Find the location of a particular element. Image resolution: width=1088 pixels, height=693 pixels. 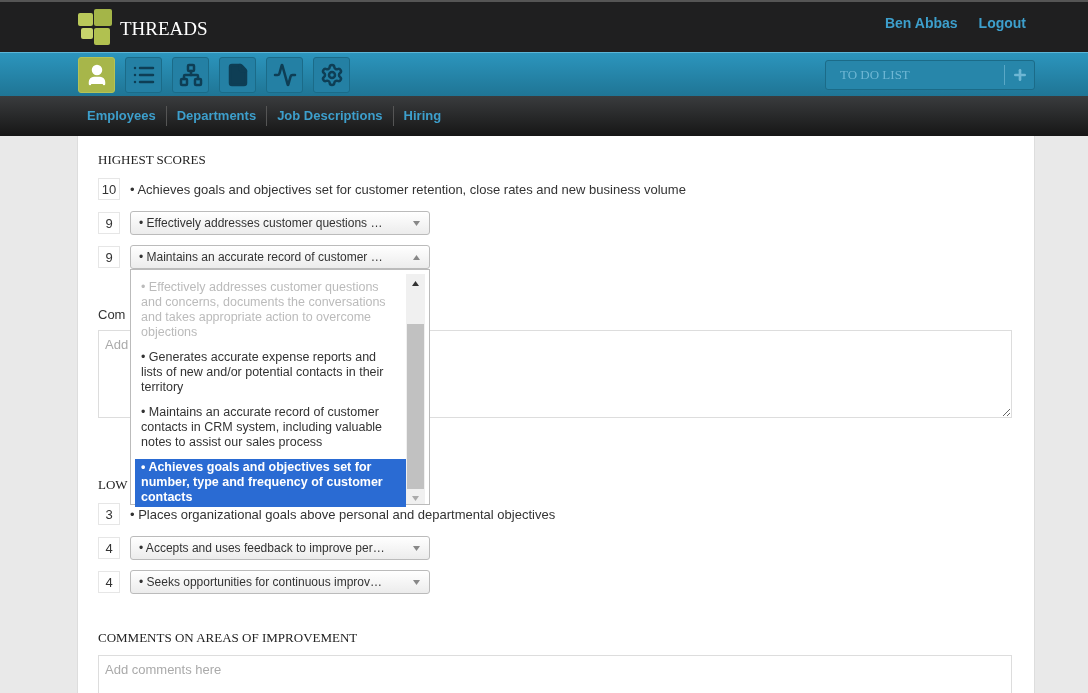

org-chart-button is located at coordinates (190, 74).